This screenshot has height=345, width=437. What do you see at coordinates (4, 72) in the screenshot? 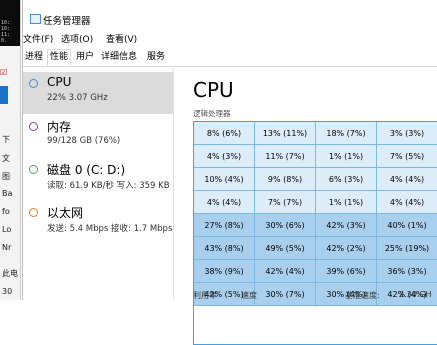
I see `checkbox-icon: ☑` at bounding box center [4, 72].